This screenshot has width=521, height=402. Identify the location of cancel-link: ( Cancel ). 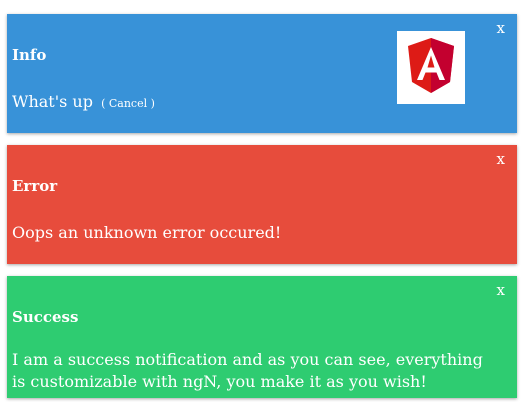
(128, 103).